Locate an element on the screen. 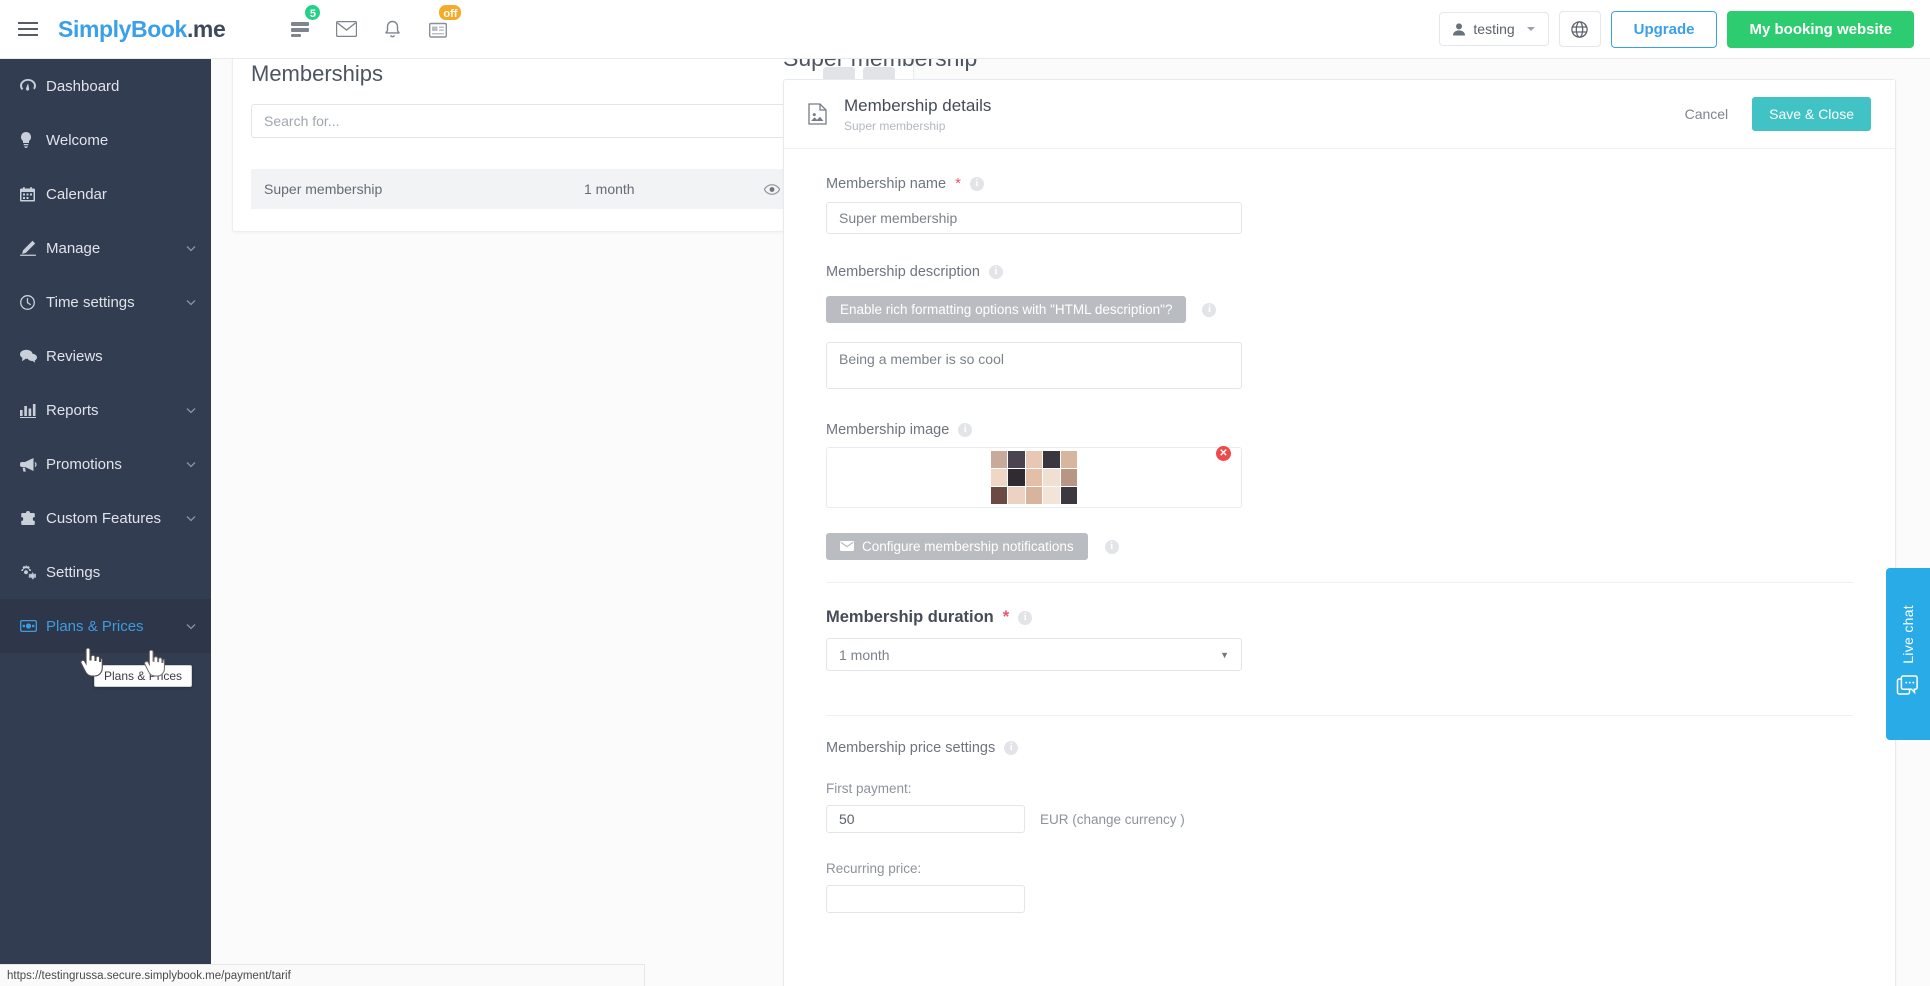 The image size is (1930, 986). membership-name-label: Membership name * i is located at coordinates (1339, 183).